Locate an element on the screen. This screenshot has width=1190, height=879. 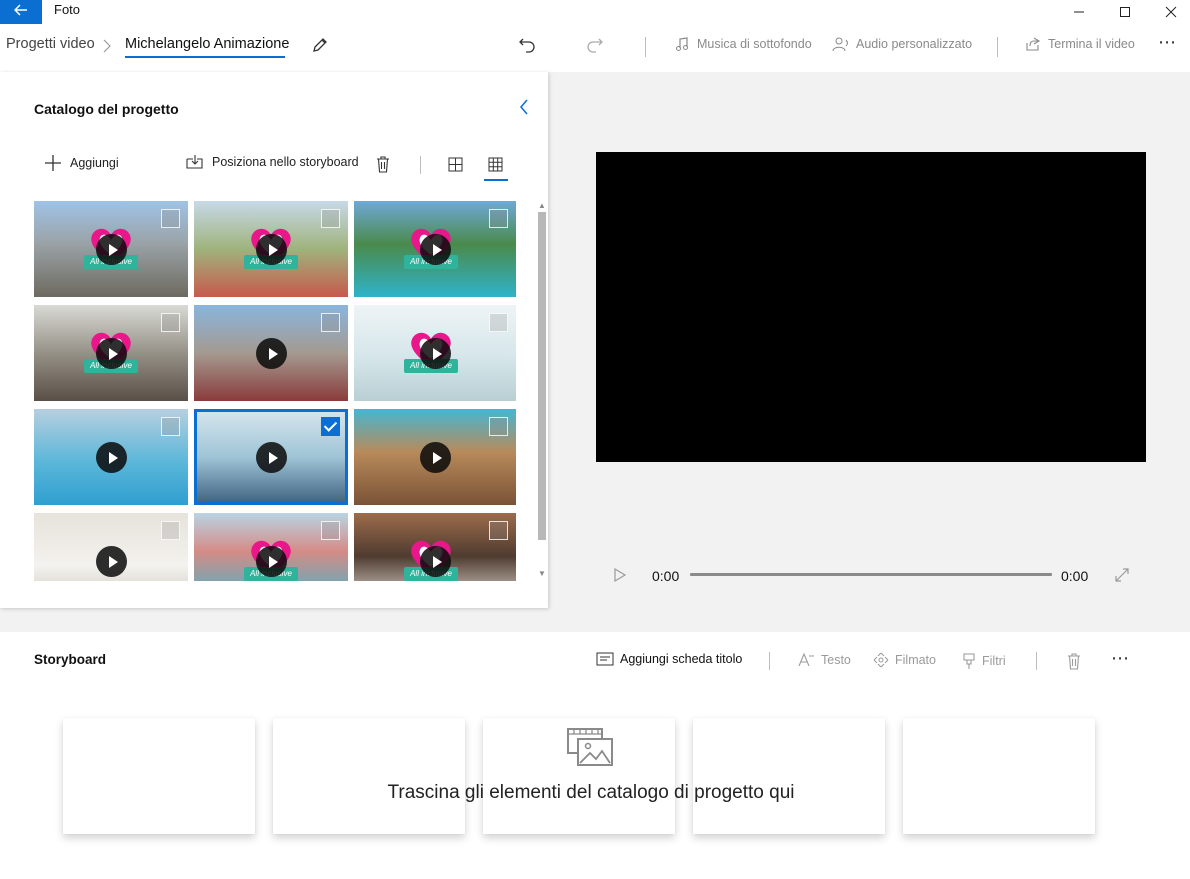
breadcrumb-underline is located at coordinates (205, 57).